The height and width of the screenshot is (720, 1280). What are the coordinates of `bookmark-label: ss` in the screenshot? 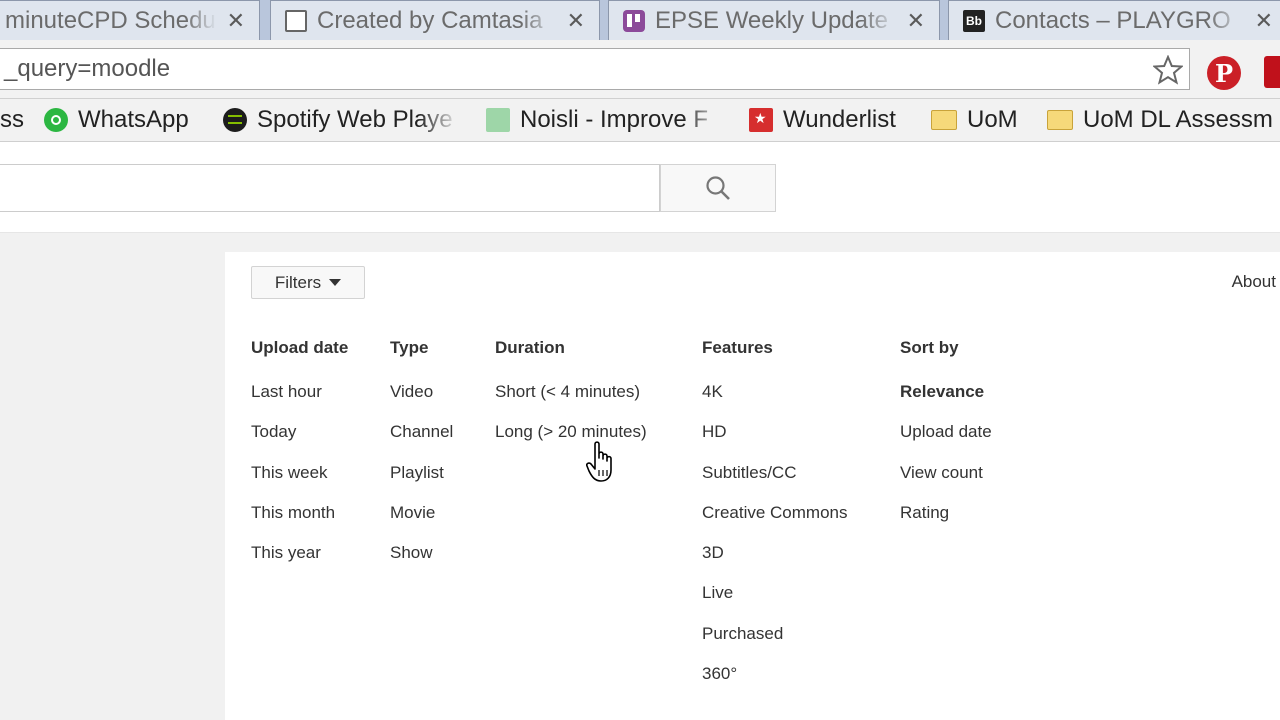 It's located at (12, 119).